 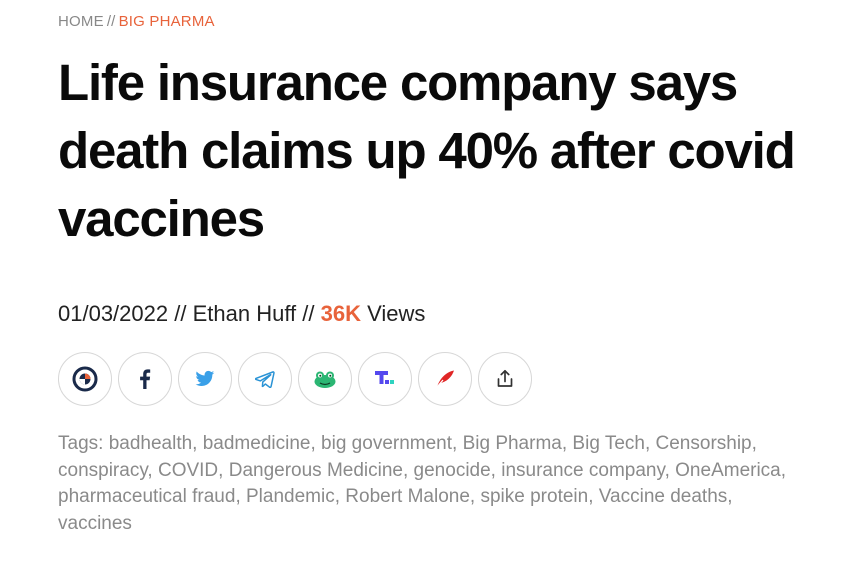 What do you see at coordinates (512, 443) in the screenshot?
I see `tag-link: Big Pharma` at bounding box center [512, 443].